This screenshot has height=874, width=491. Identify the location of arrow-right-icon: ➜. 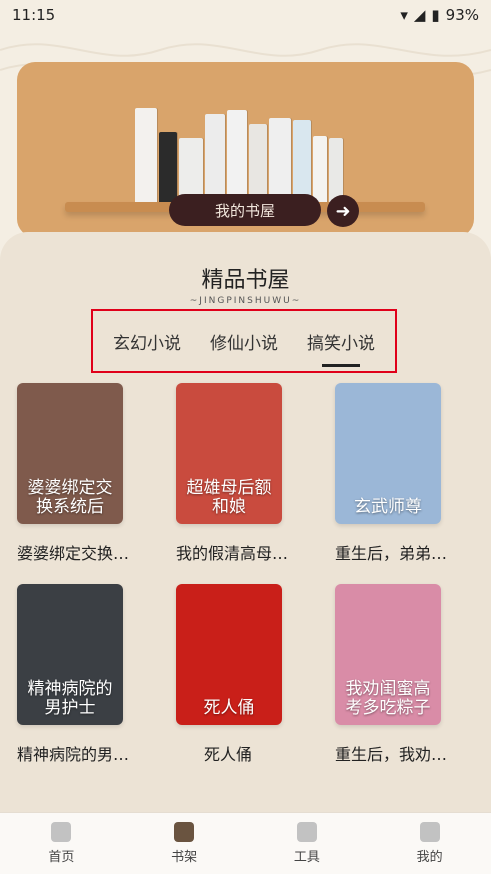
(343, 211).